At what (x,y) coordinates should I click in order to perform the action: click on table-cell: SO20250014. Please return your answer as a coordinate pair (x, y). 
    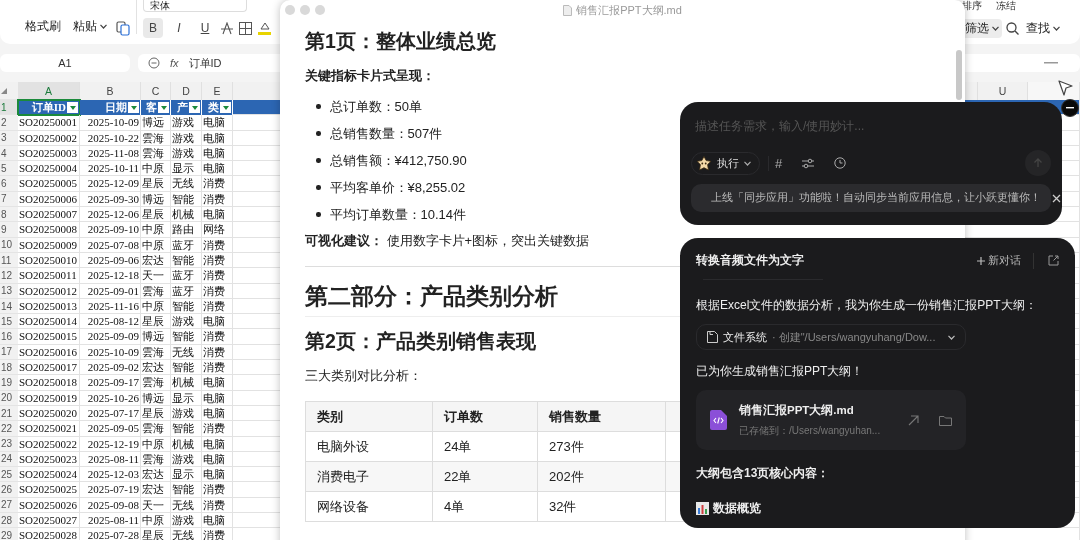
    Looking at the image, I should click on (49, 322).